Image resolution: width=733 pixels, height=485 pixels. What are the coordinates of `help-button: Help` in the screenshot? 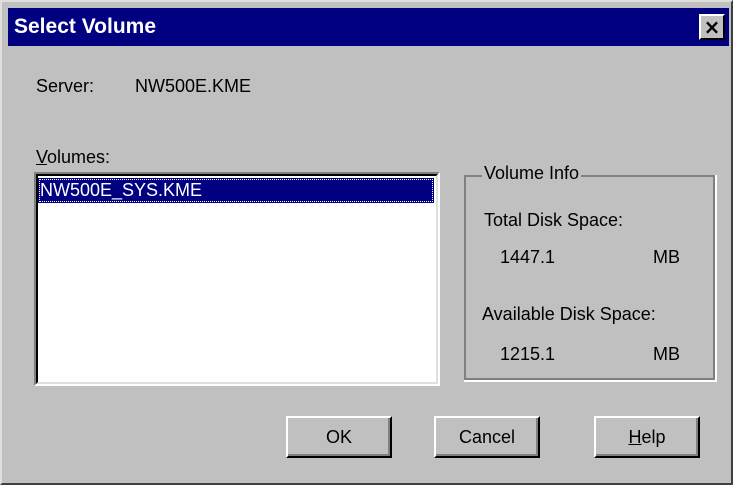 It's located at (647, 437).